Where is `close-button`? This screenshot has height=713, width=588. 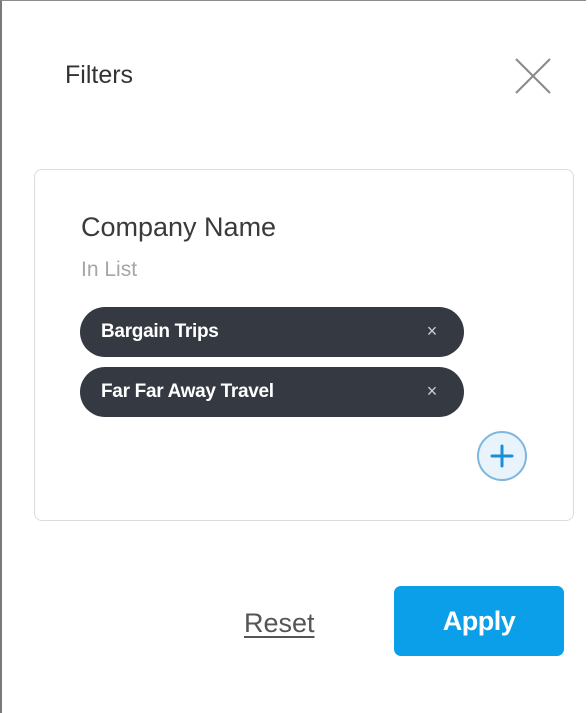 close-button is located at coordinates (533, 76).